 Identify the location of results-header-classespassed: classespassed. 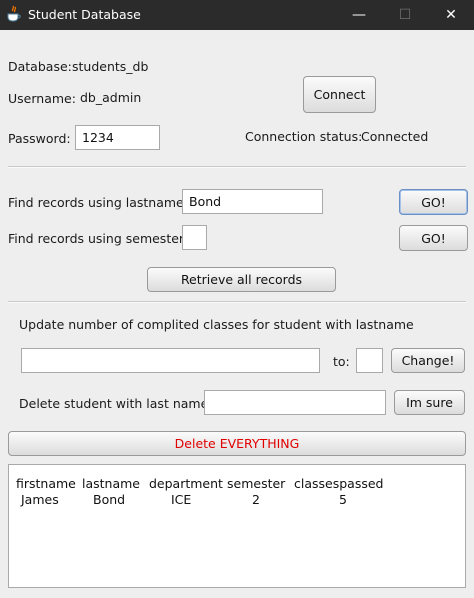
(339, 483).